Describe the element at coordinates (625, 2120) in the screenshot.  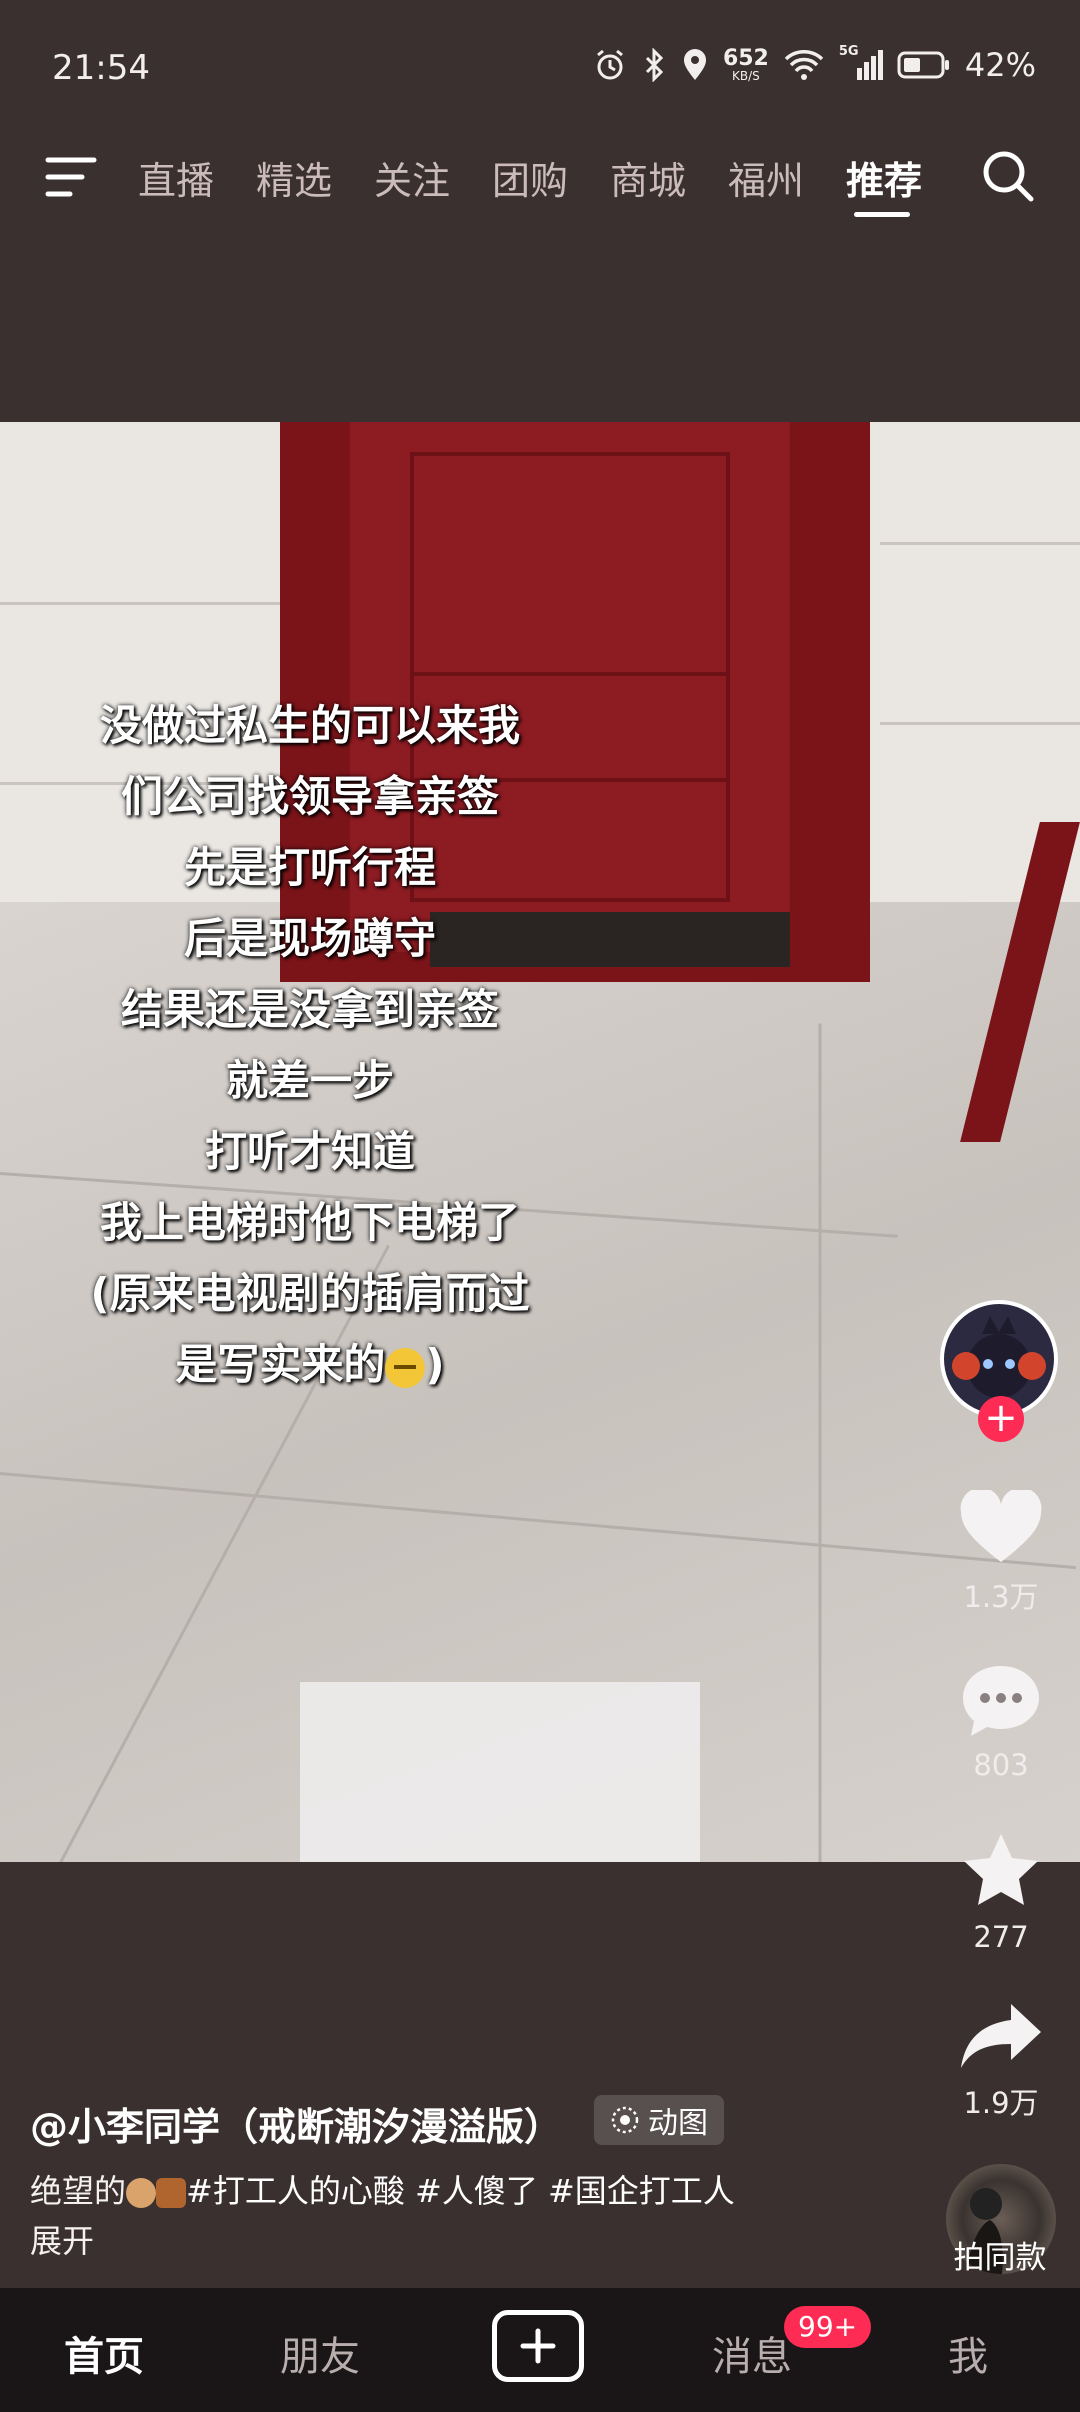
I see `animated-image-icon` at that location.